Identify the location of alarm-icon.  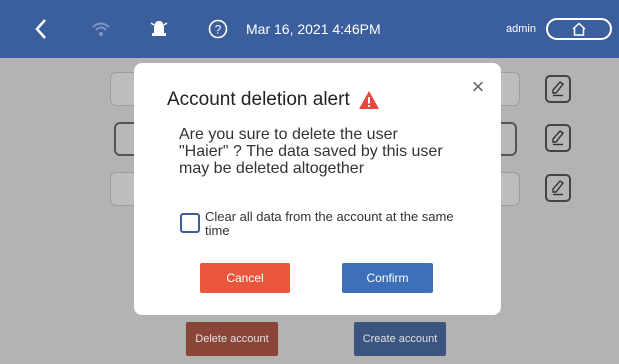
(159, 28).